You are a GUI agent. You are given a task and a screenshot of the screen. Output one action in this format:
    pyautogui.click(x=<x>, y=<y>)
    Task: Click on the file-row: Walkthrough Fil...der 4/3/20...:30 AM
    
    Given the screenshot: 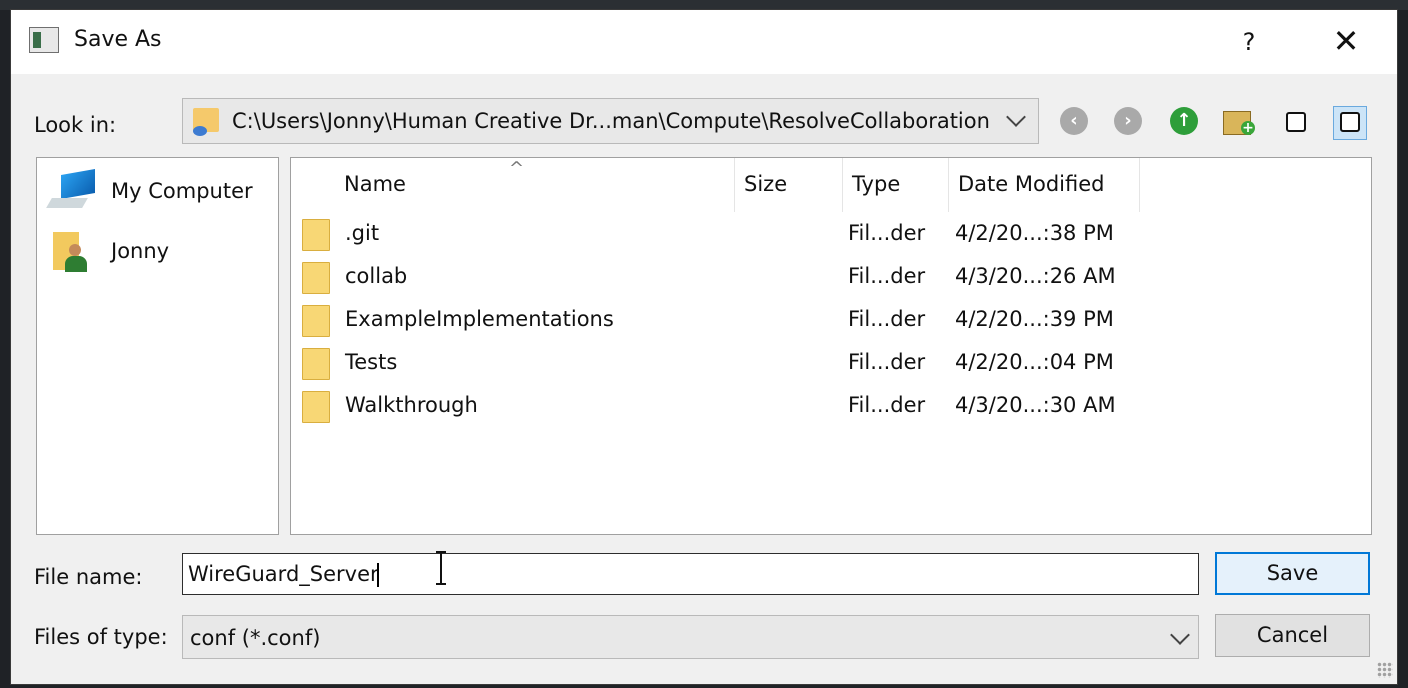 What is the action you would take?
    pyautogui.click(x=831, y=406)
    